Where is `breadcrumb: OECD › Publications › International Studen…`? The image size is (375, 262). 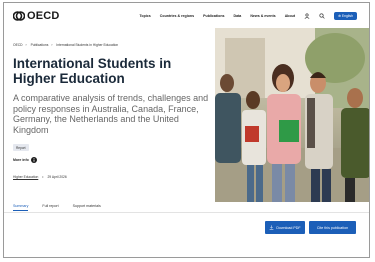
breadcrumb: OECD › Publications › International Studen… is located at coordinates (67, 45).